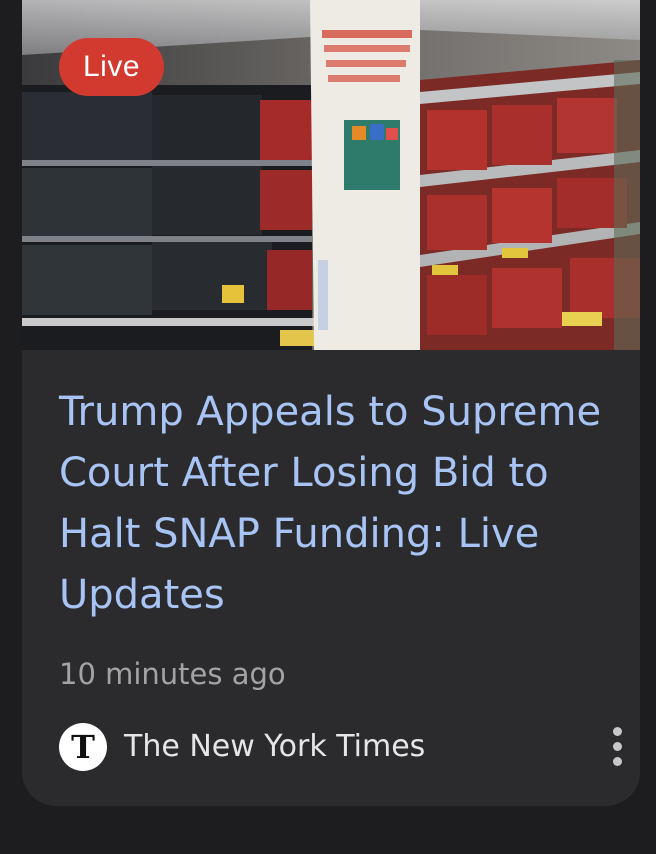 Image resolution: width=656 pixels, height=854 pixels. Describe the element at coordinates (172, 674) in the screenshot. I see `timestamp: 10 minutes ago` at that location.